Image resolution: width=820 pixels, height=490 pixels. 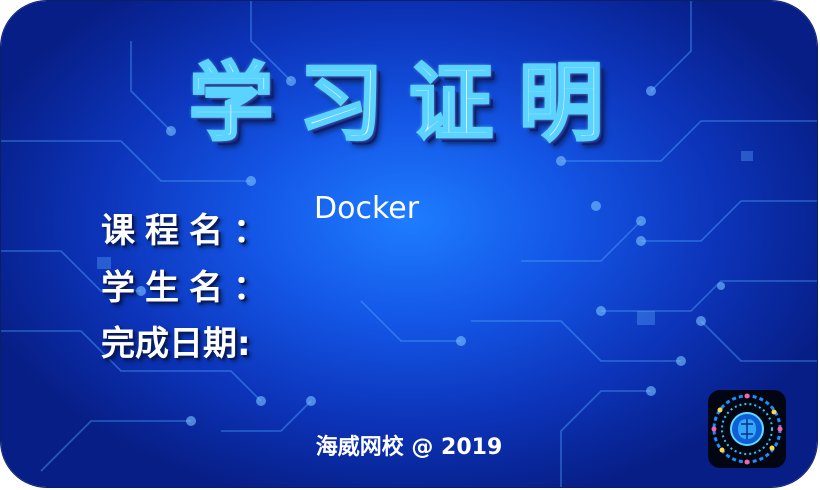 What do you see at coordinates (189, 231) in the screenshot?
I see `course-name-label: 课程名：` at bounding box center [189, 231].